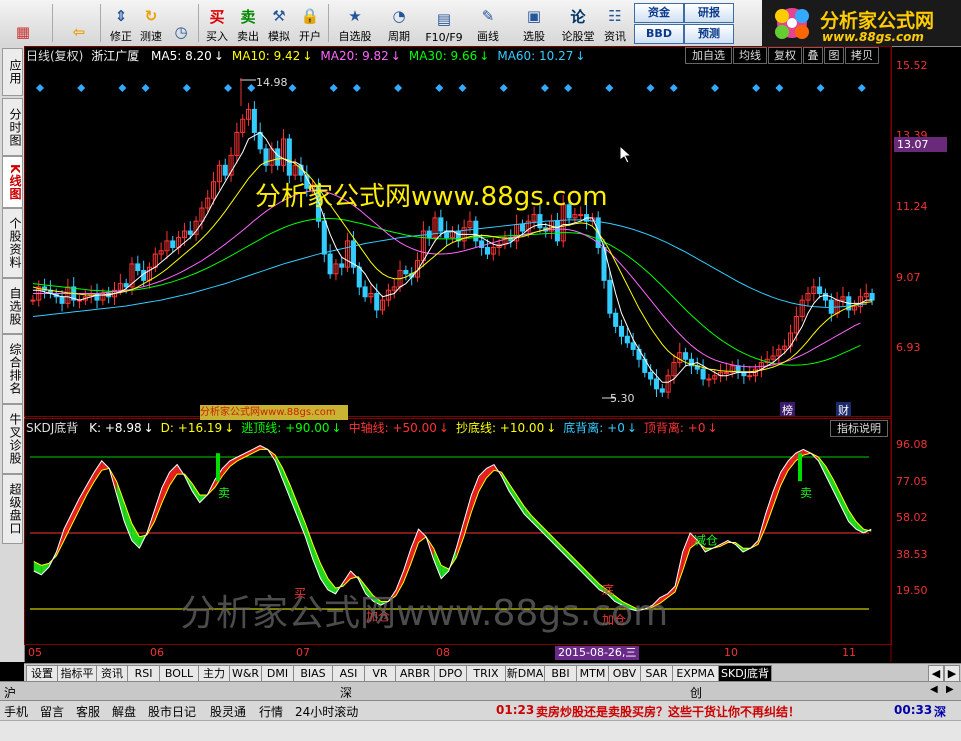 This screenshot has width=961, height=741. What do you see at coordinates (934, 689) in the screenshot?
I see `scroll-left-icon: ◀` at bounding box center [934, 689].